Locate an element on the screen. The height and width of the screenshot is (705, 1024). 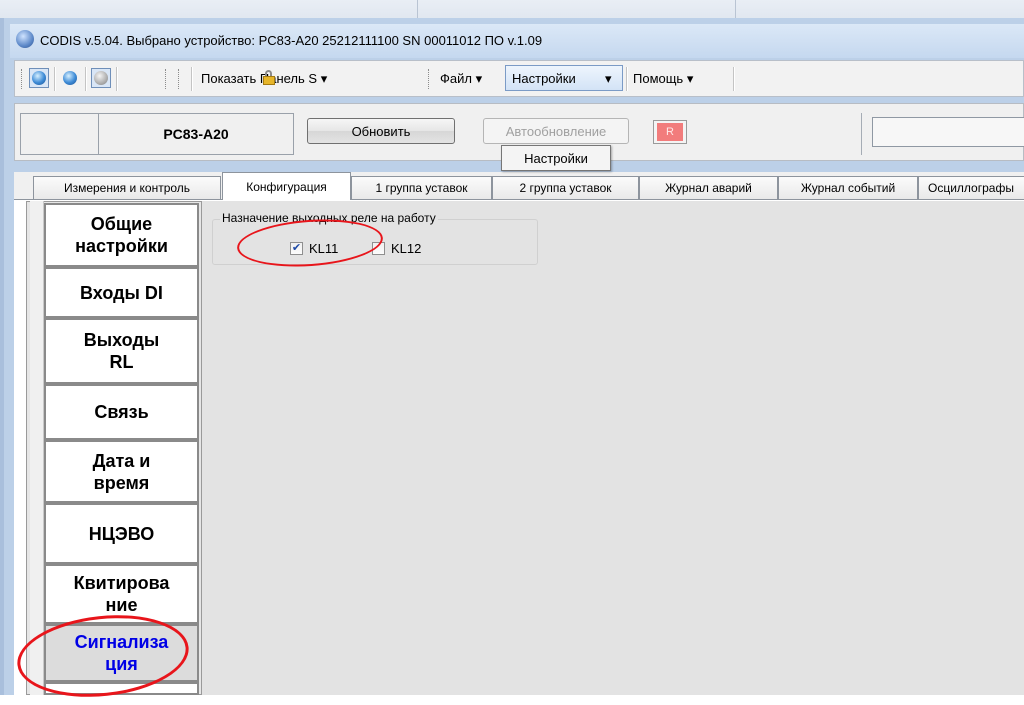
device-bar-separator is located at coordinates (861, 134).